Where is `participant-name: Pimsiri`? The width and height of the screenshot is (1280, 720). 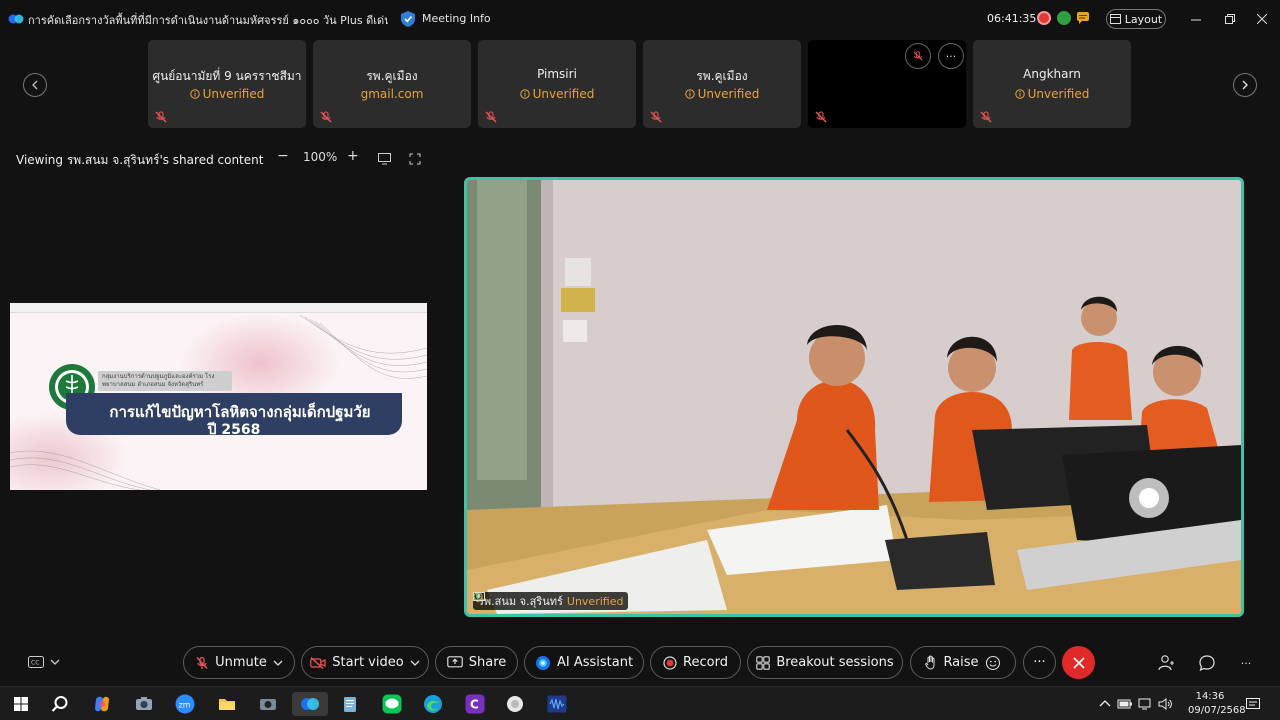 participant-name: Pimsiri is located at coordinates (557, 74).